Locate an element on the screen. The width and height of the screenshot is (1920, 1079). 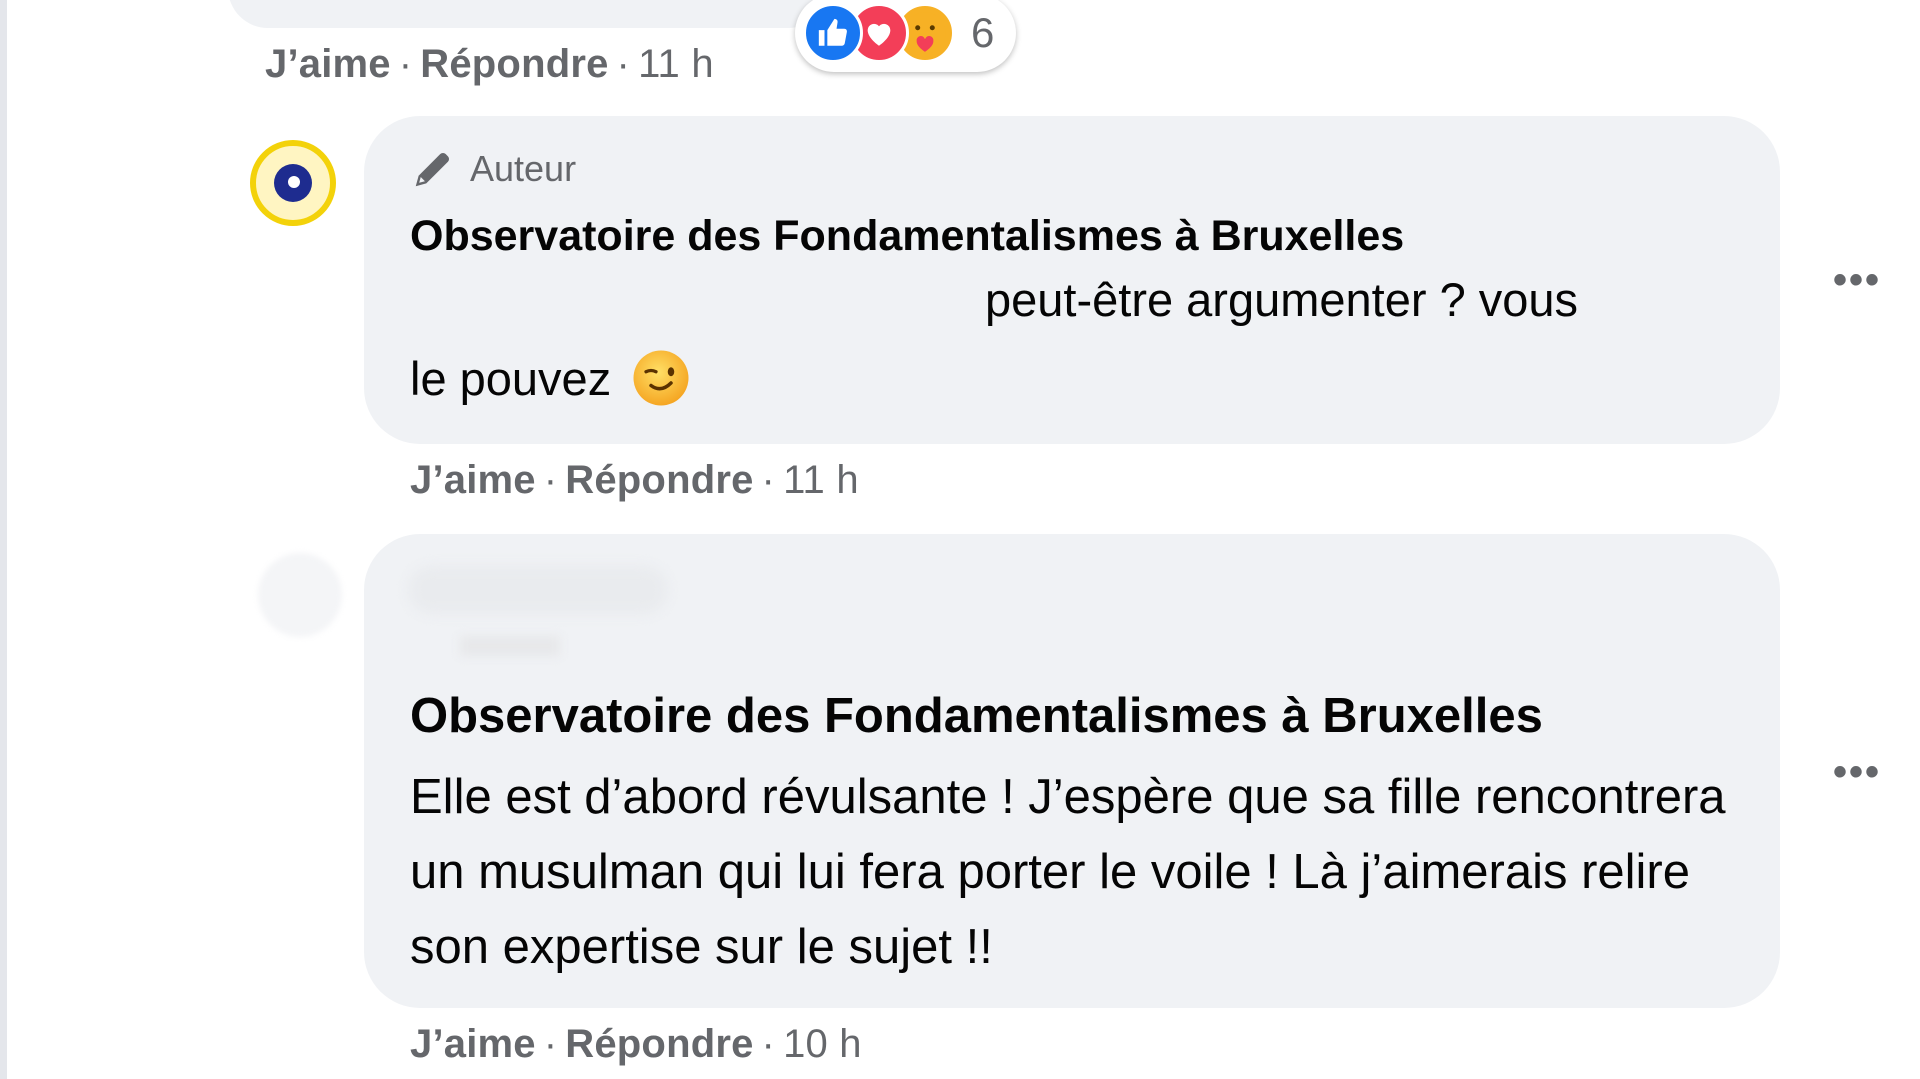
wink-emoji-icon is located at coordinates (661, 378).